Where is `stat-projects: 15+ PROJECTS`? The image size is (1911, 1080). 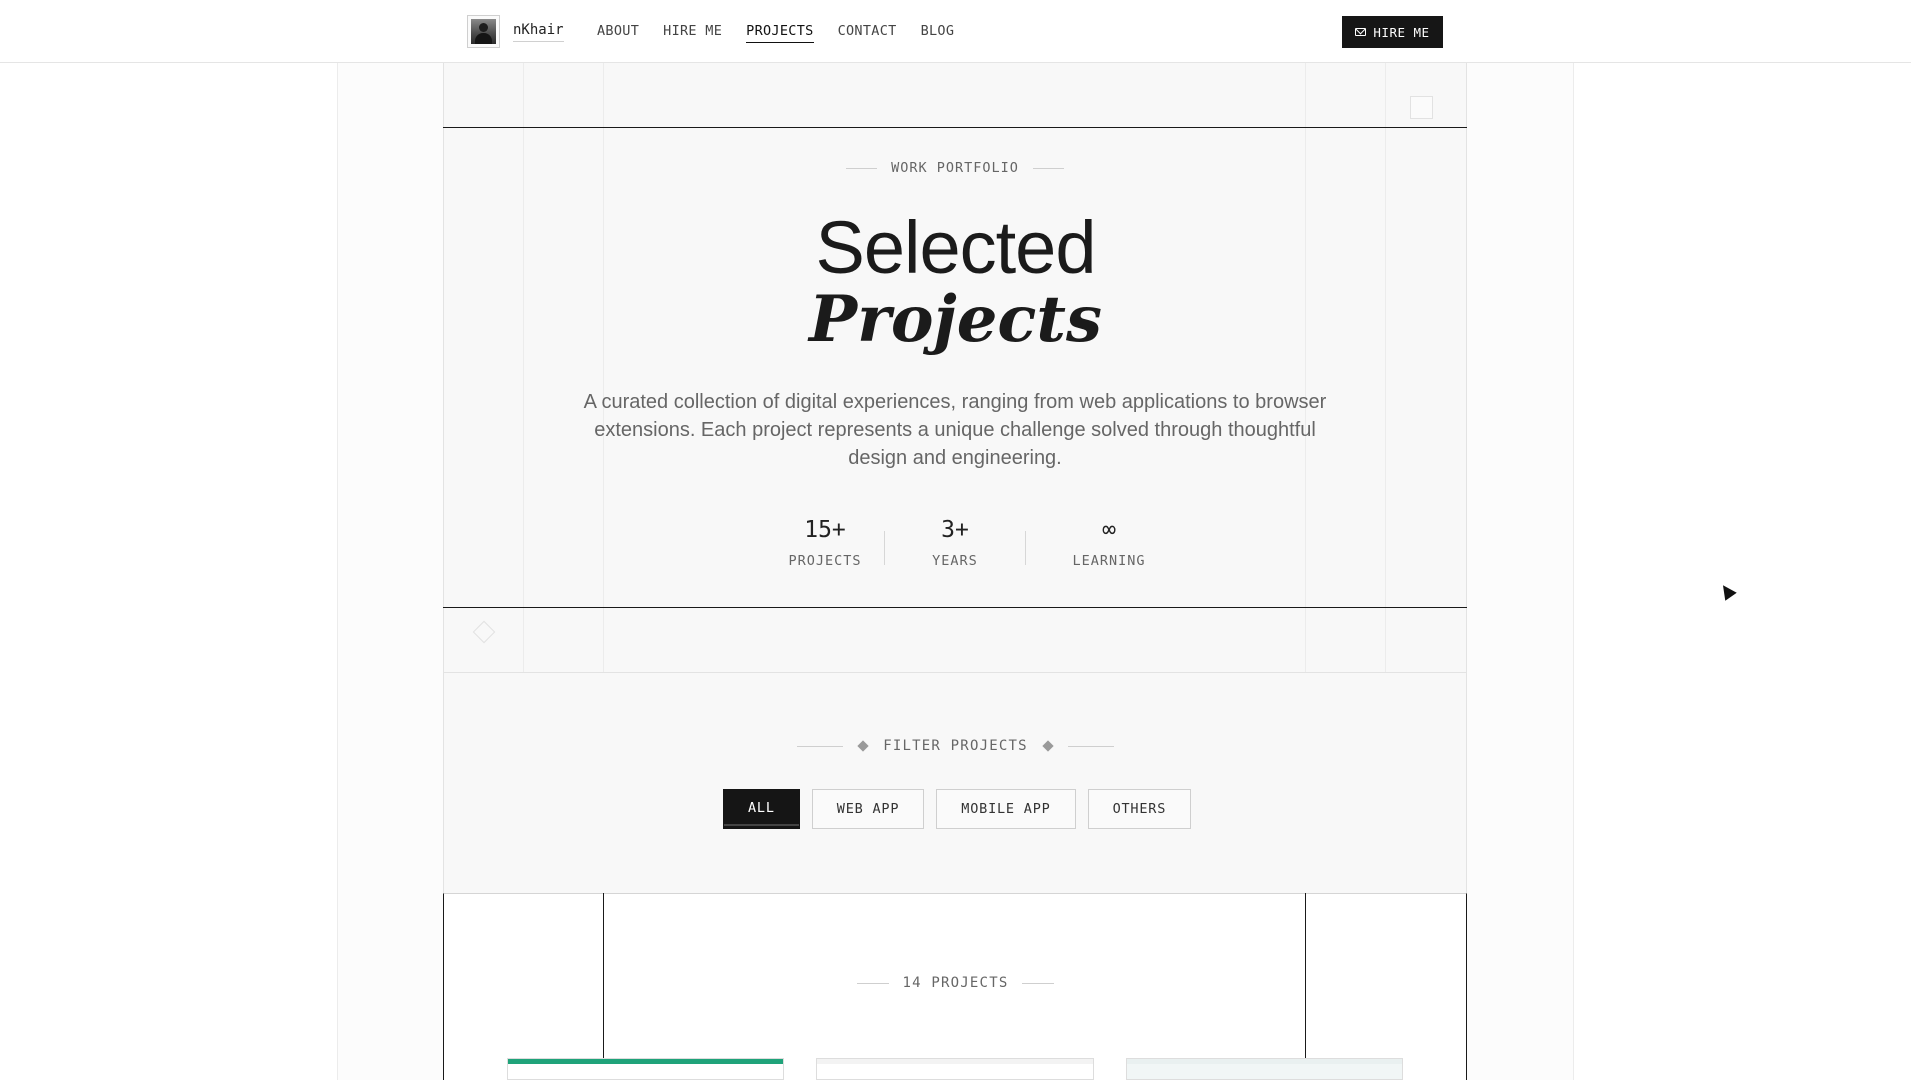
stat-projects: 15+ PROJECTS is located at coordinates (825, 543).